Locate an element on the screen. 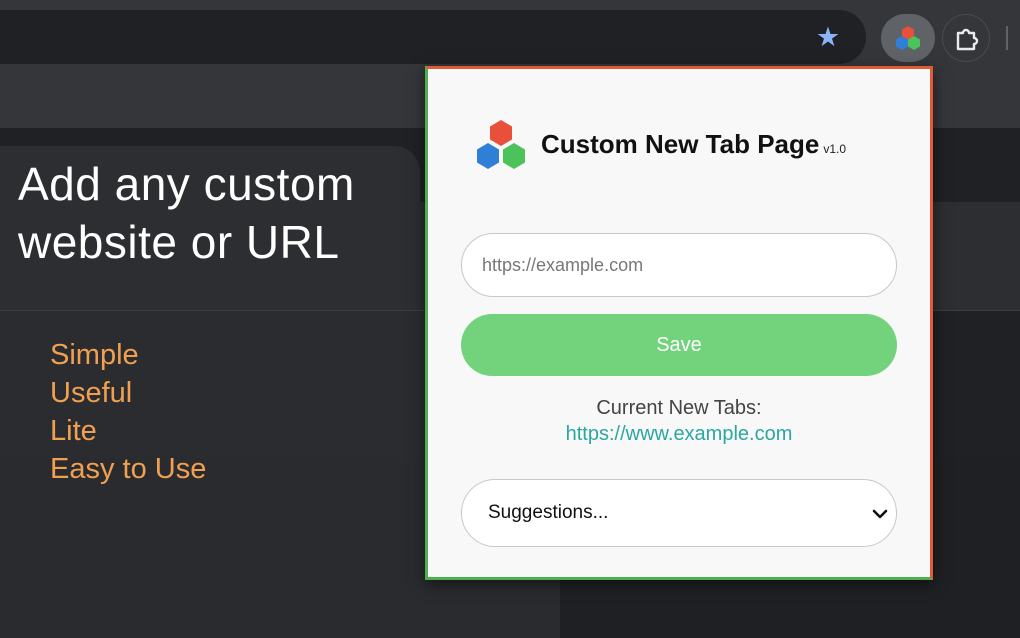  star-icon: ★ is located at coordinates (828, 37).